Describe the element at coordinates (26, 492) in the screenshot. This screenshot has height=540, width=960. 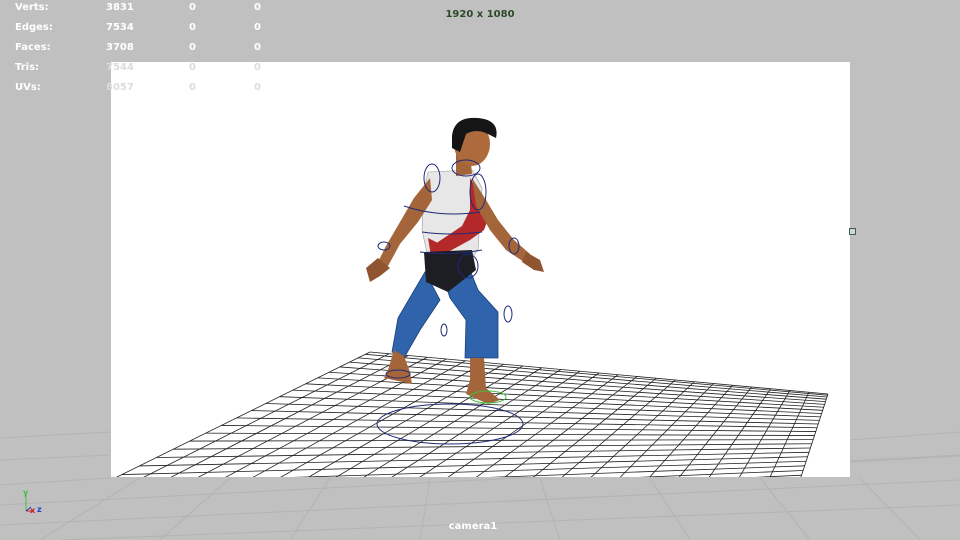
I see `axis-y-label: y` at that location.